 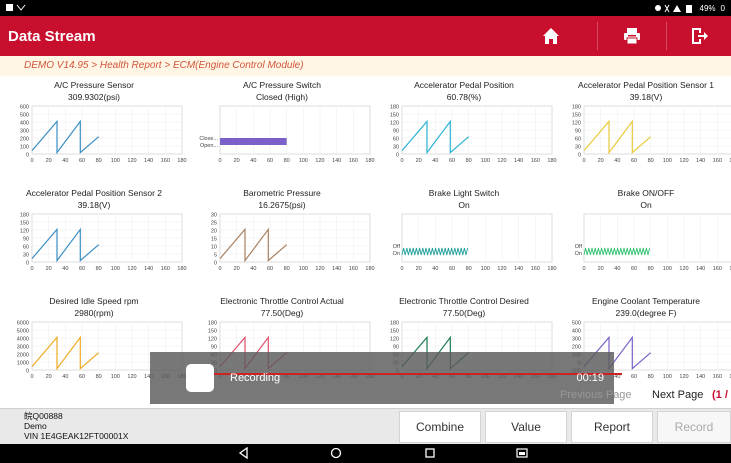 I want to click on chart-title: Electronic Throttle Control Actual, so click(x=282, y=301).